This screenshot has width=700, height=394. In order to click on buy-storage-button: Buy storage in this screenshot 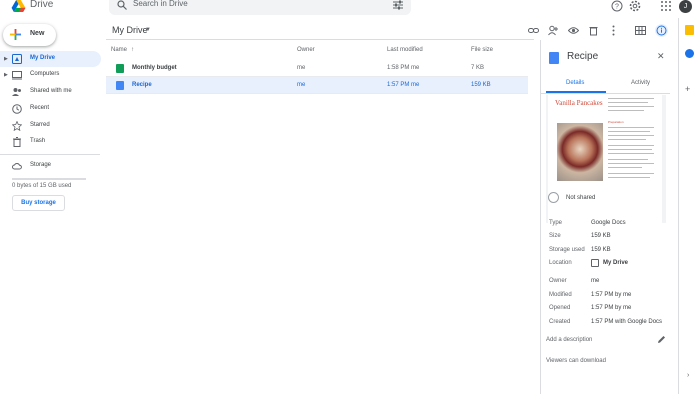, I will do `click(38, 203)`.